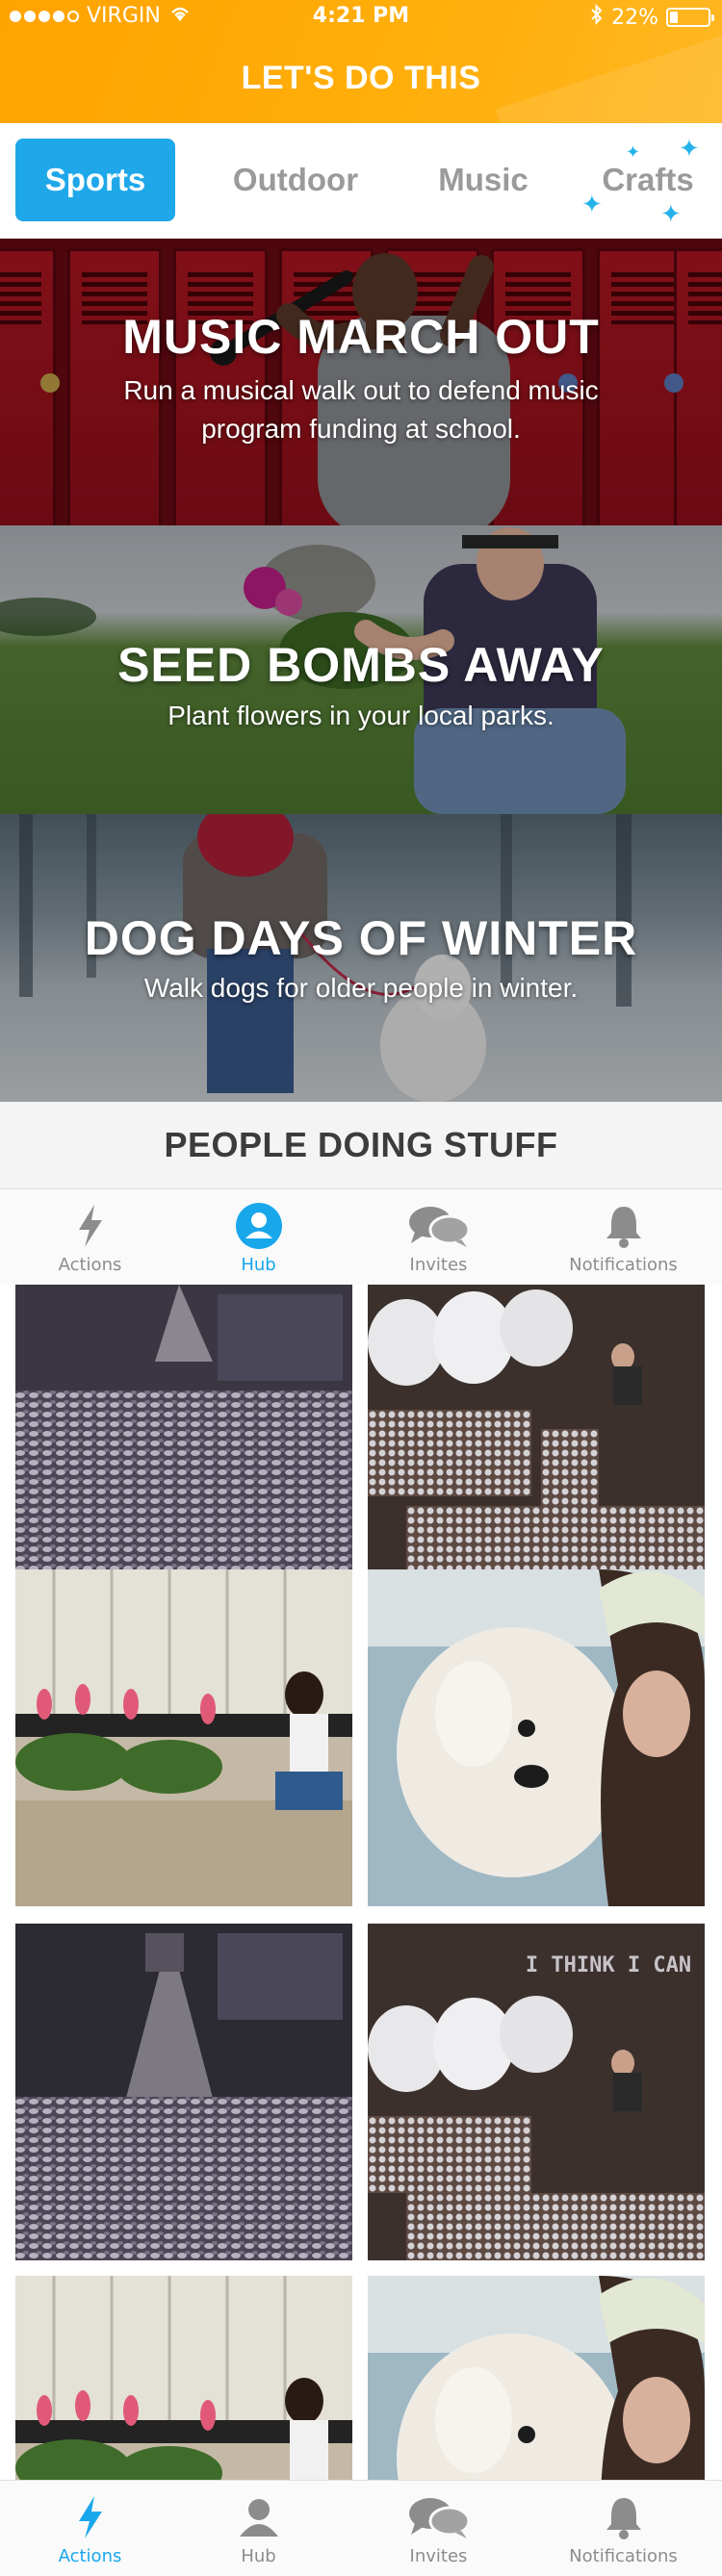 This screenshot has width=722, height=2576. Describe the element at coordinates (295, 180) in the screenshot. I see `tab-outdoor: Outdoor` at that location.